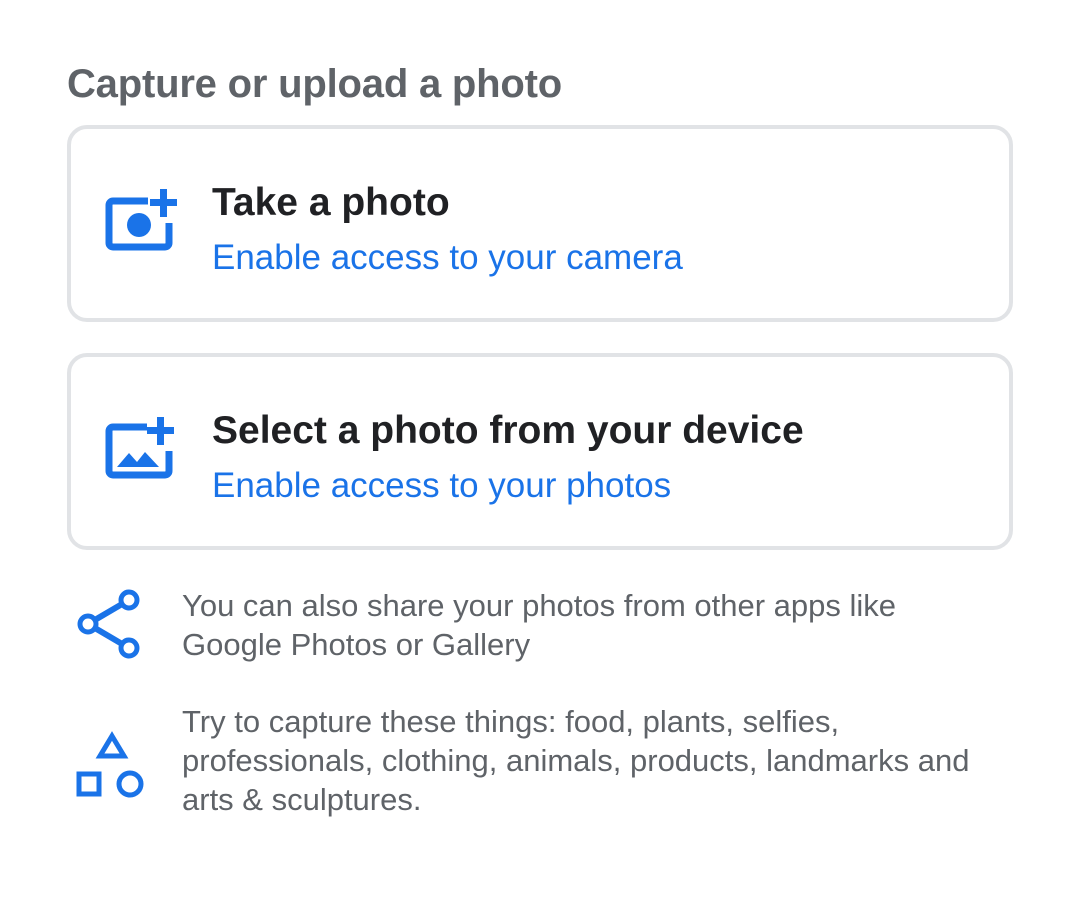 The width and height of the screenshot is (1080, 902). What do you see at coordinates (442, 485) in the screenshot?
I see `select-photo-subtitle: Enable access to your photos` at bounding box center [442, 485].